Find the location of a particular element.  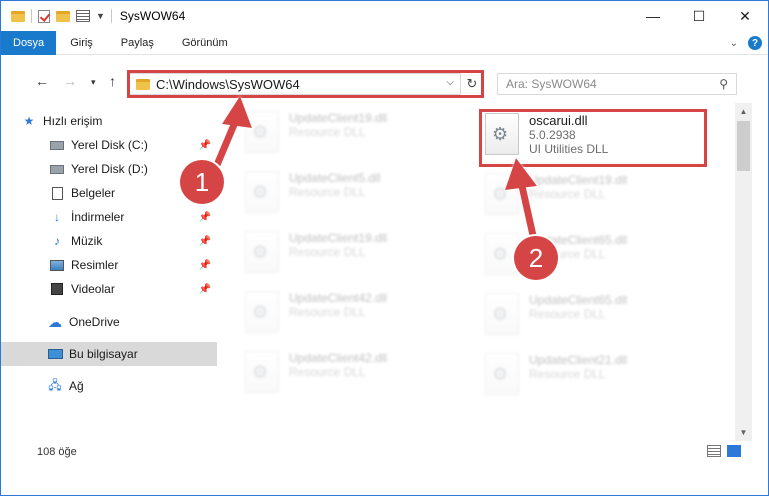

cloud-icon: ☁ is located at coordinates (55, 321).